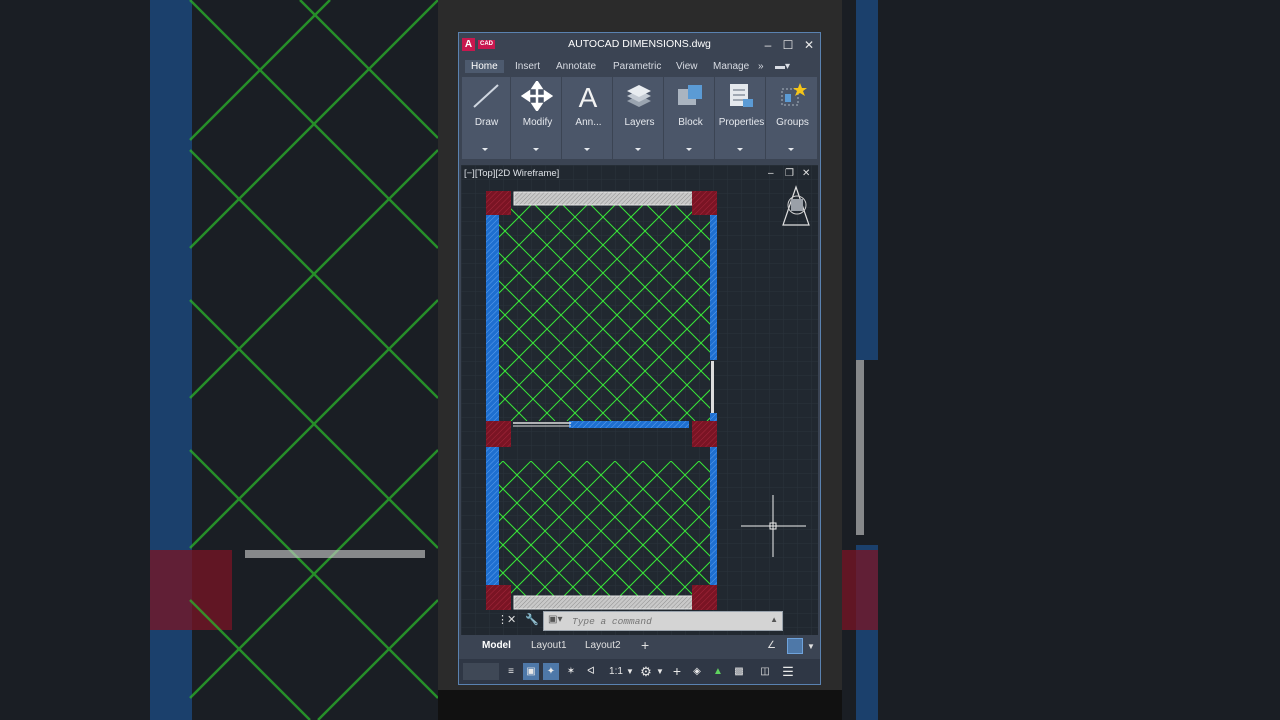 This screenshot has width=1280, height=720. Describe the element at coordinates (640, 705) in the screenshot. I see `bottom-band` at that location.